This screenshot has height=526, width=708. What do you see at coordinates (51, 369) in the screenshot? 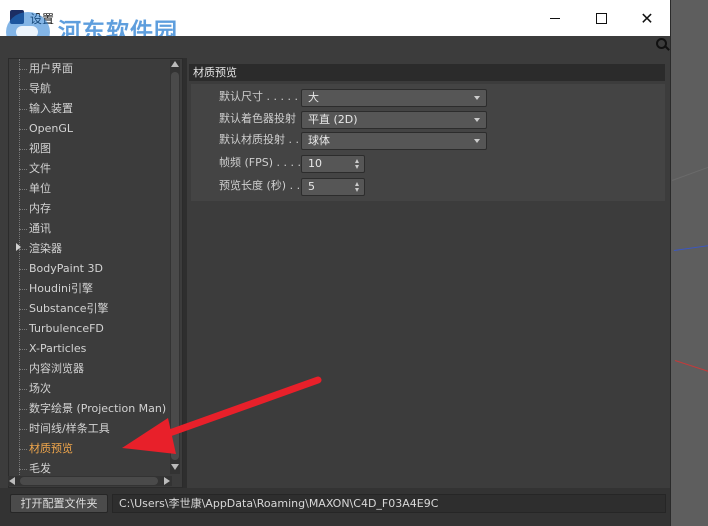
I see `sidebar-item: 内容浏览器` at bounding box center [51, 369].